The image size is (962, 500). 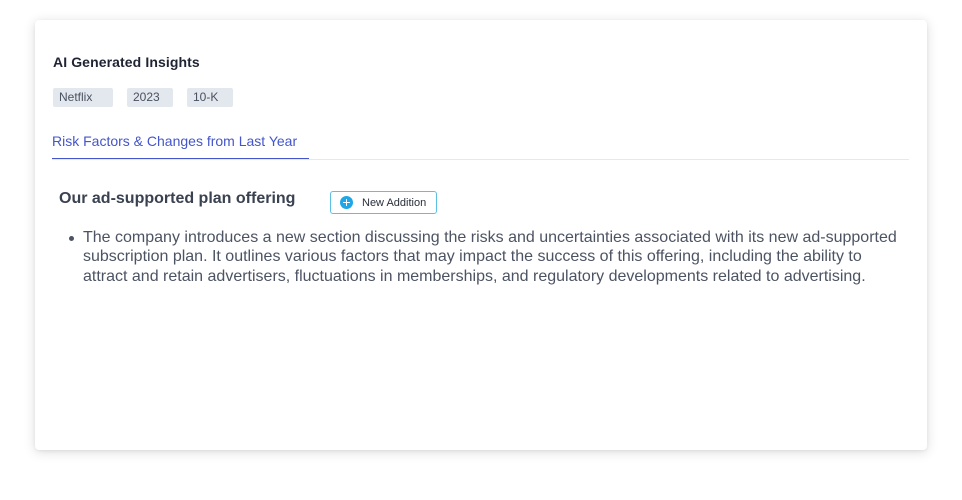 I want to click on new-addition-badge: New Addition, so click(x=383, y=202).